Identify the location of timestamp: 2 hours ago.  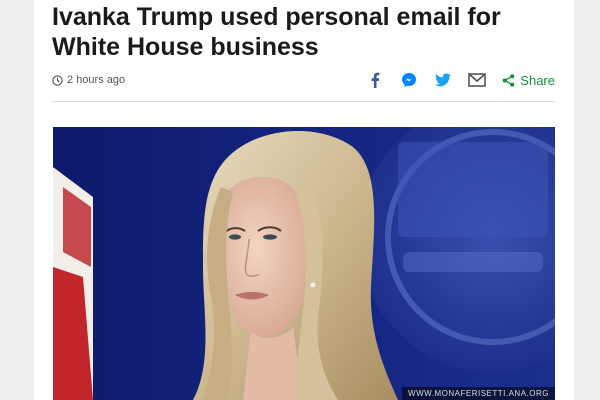
(88, 80).